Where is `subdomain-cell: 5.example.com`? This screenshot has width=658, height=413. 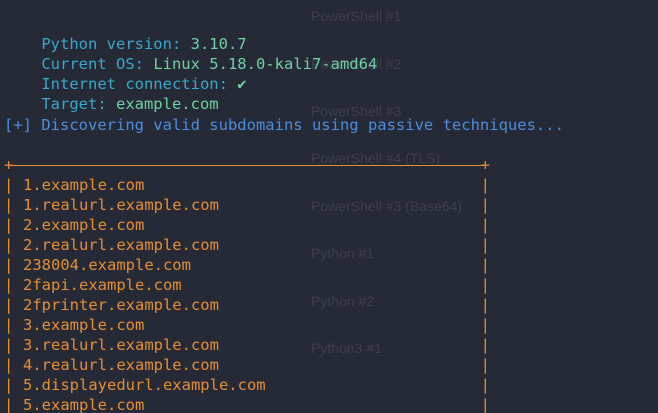
subdomain-cell: 5.example.com is located at coordinates (84, 404).